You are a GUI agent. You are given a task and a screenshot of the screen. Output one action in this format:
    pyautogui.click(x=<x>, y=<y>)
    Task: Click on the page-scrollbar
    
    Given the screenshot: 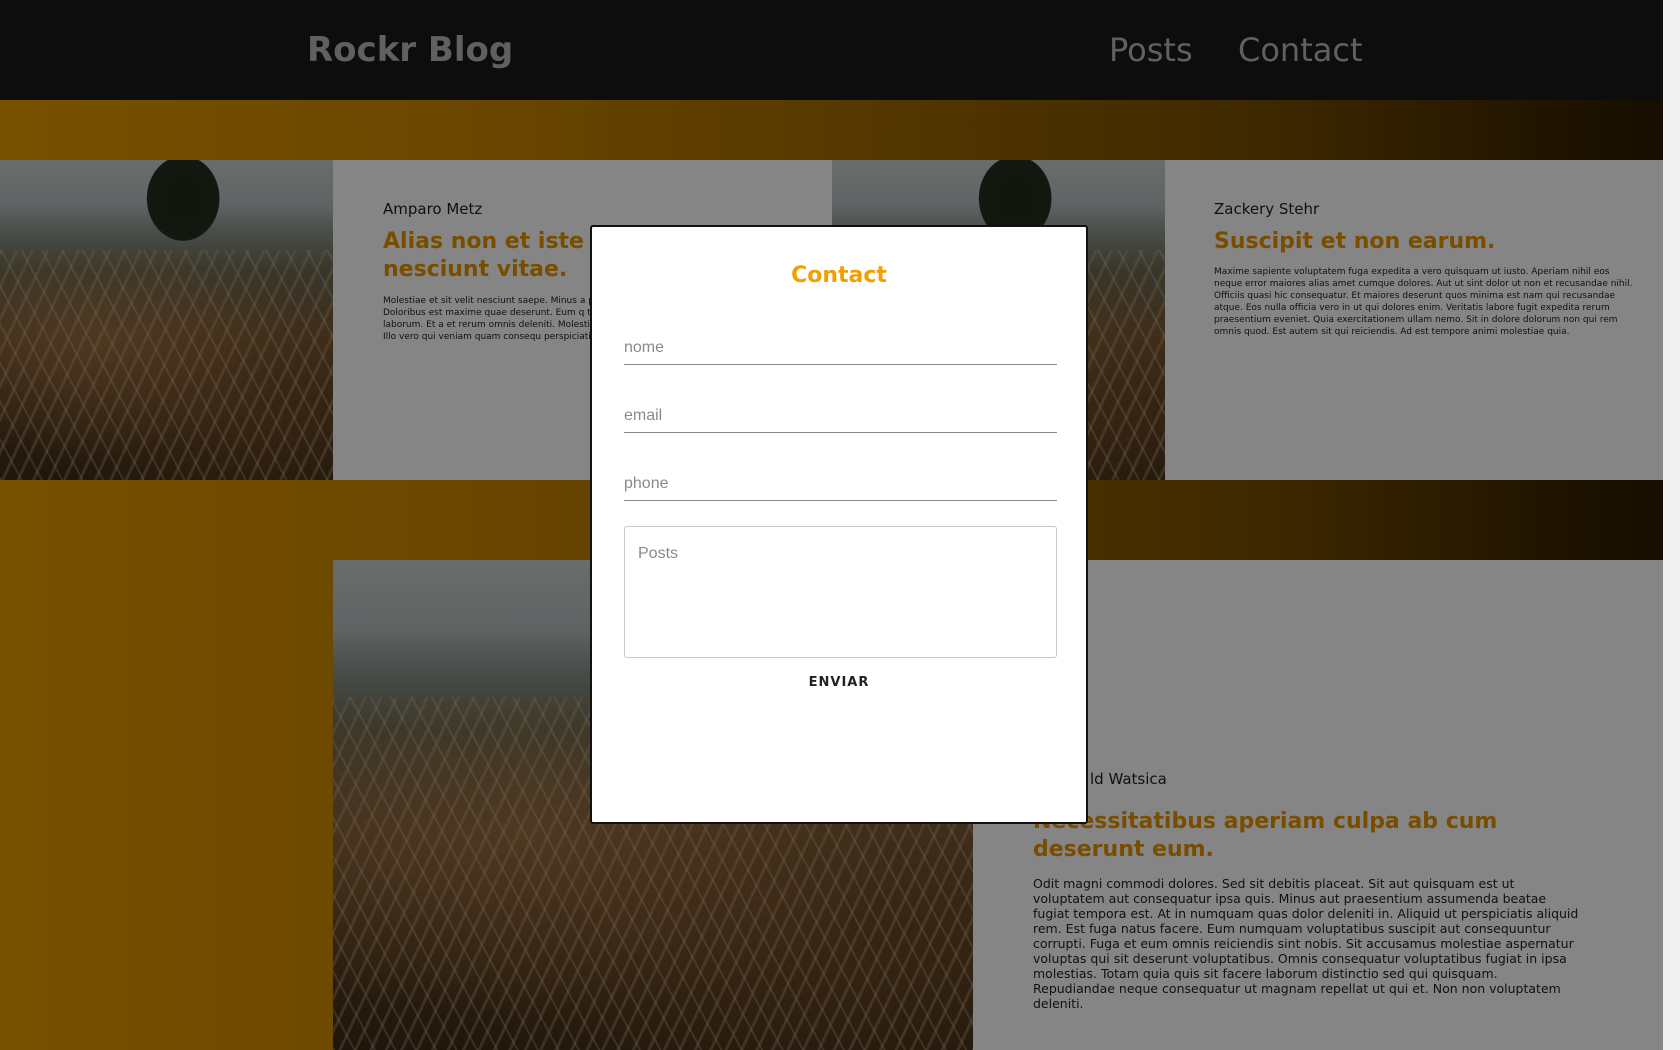 What is the action you would take?
    pyautogui.click(x=1671, y=525)
    